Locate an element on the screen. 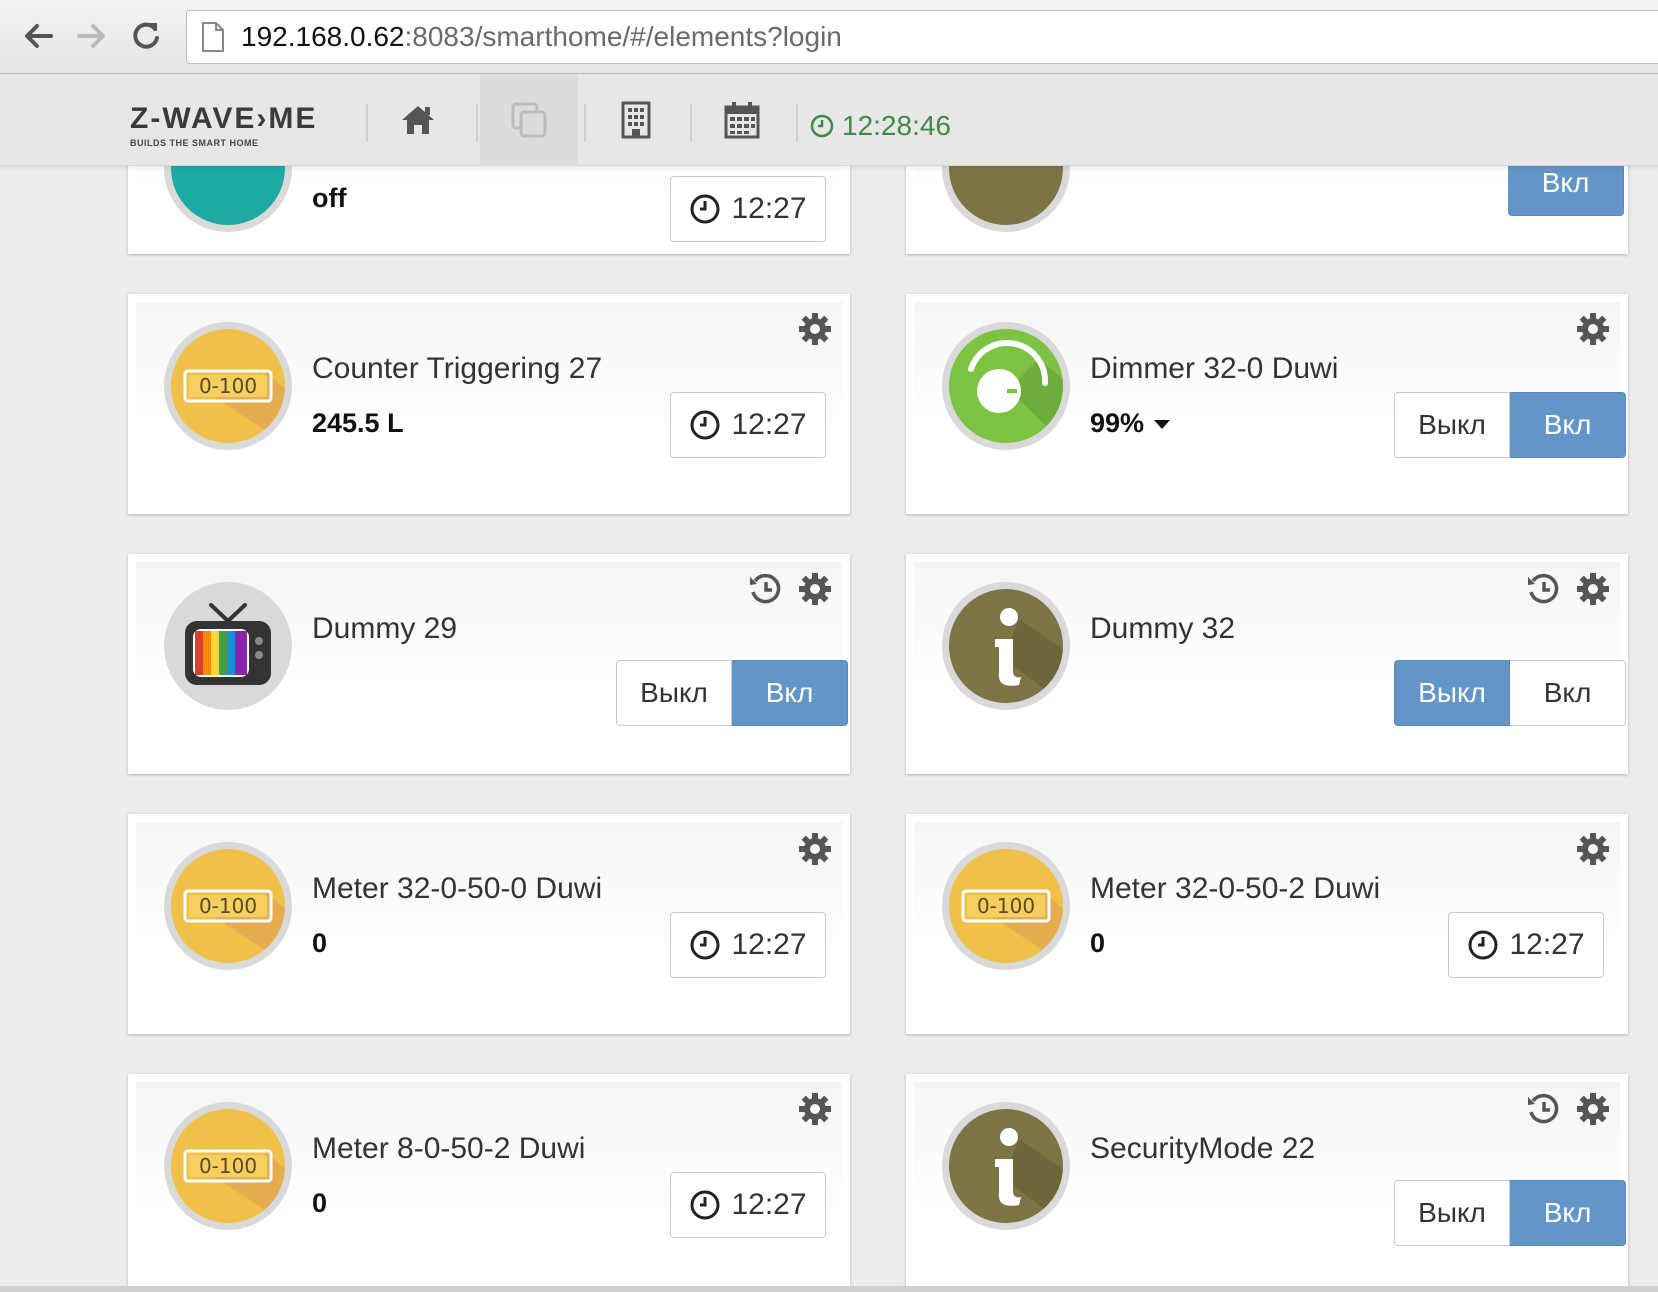 This screenshot has height=1292, width=1658. rooms-nav-button is located at coordinates (636, 120).